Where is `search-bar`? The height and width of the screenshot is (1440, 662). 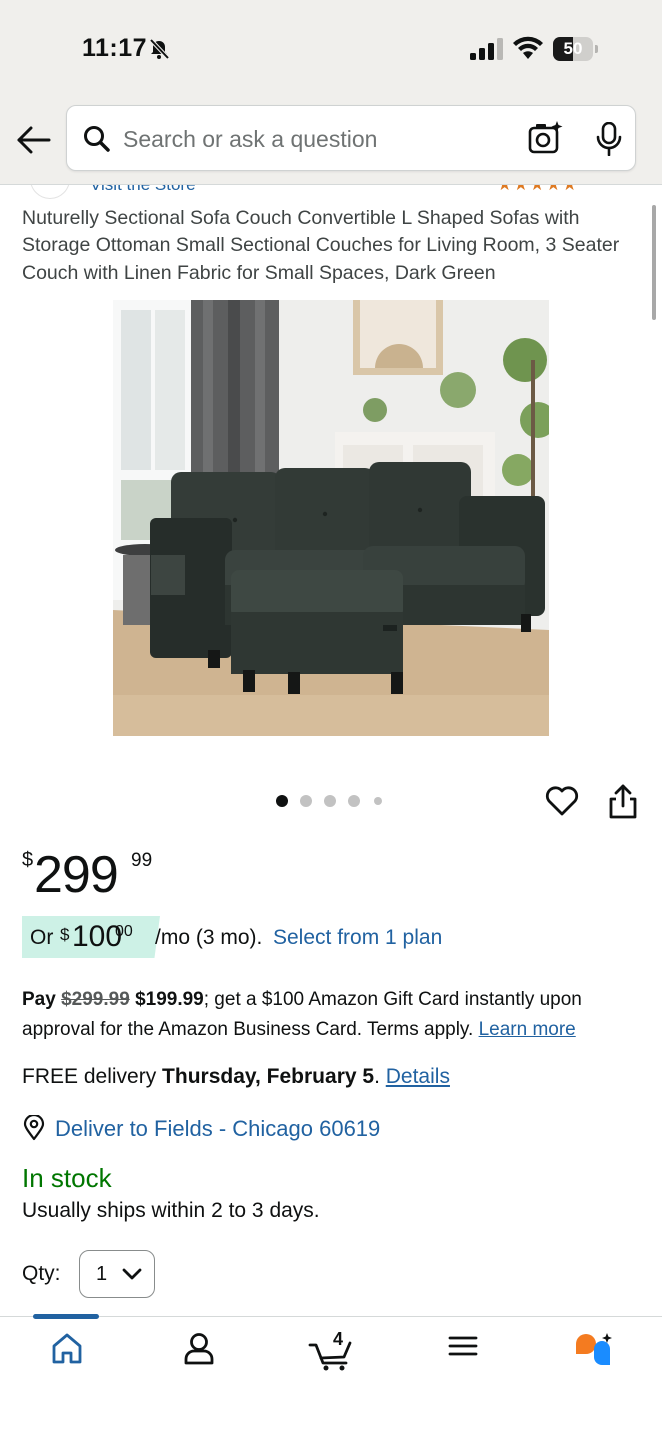
search-bar is located at coordinates (351, 138).